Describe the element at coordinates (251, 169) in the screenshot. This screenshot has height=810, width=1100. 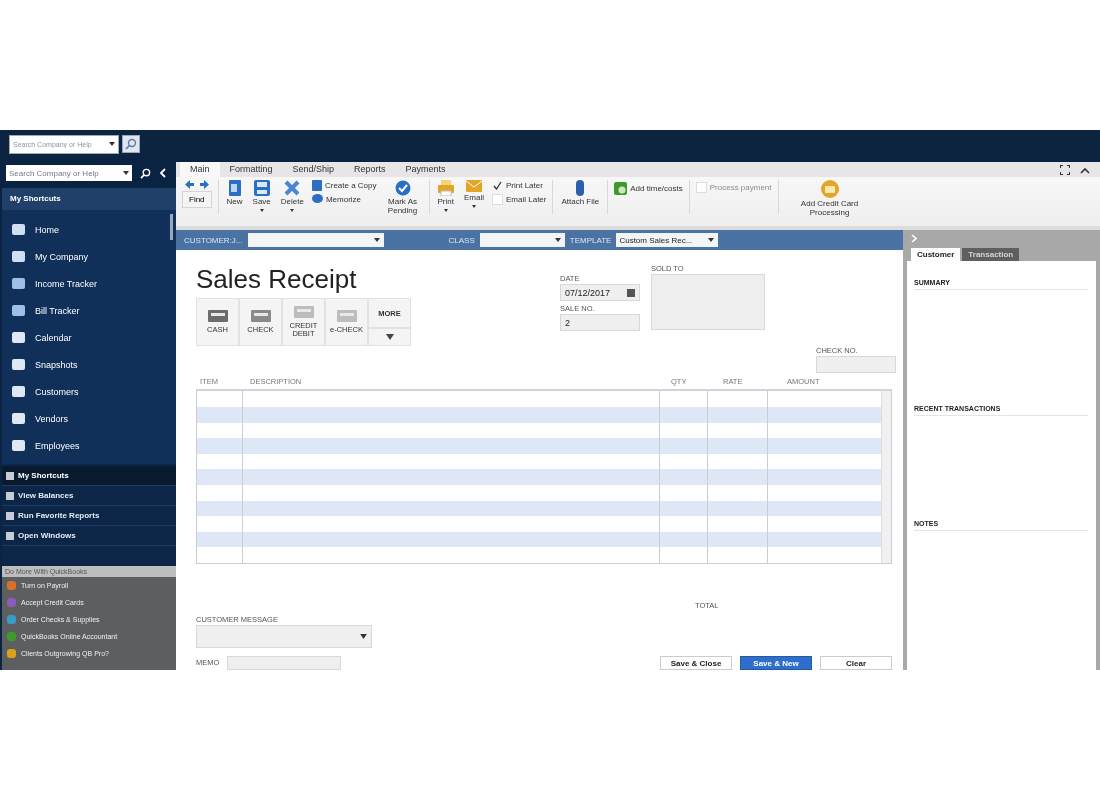
I see `ribbon-tab: Formatting` at that location.